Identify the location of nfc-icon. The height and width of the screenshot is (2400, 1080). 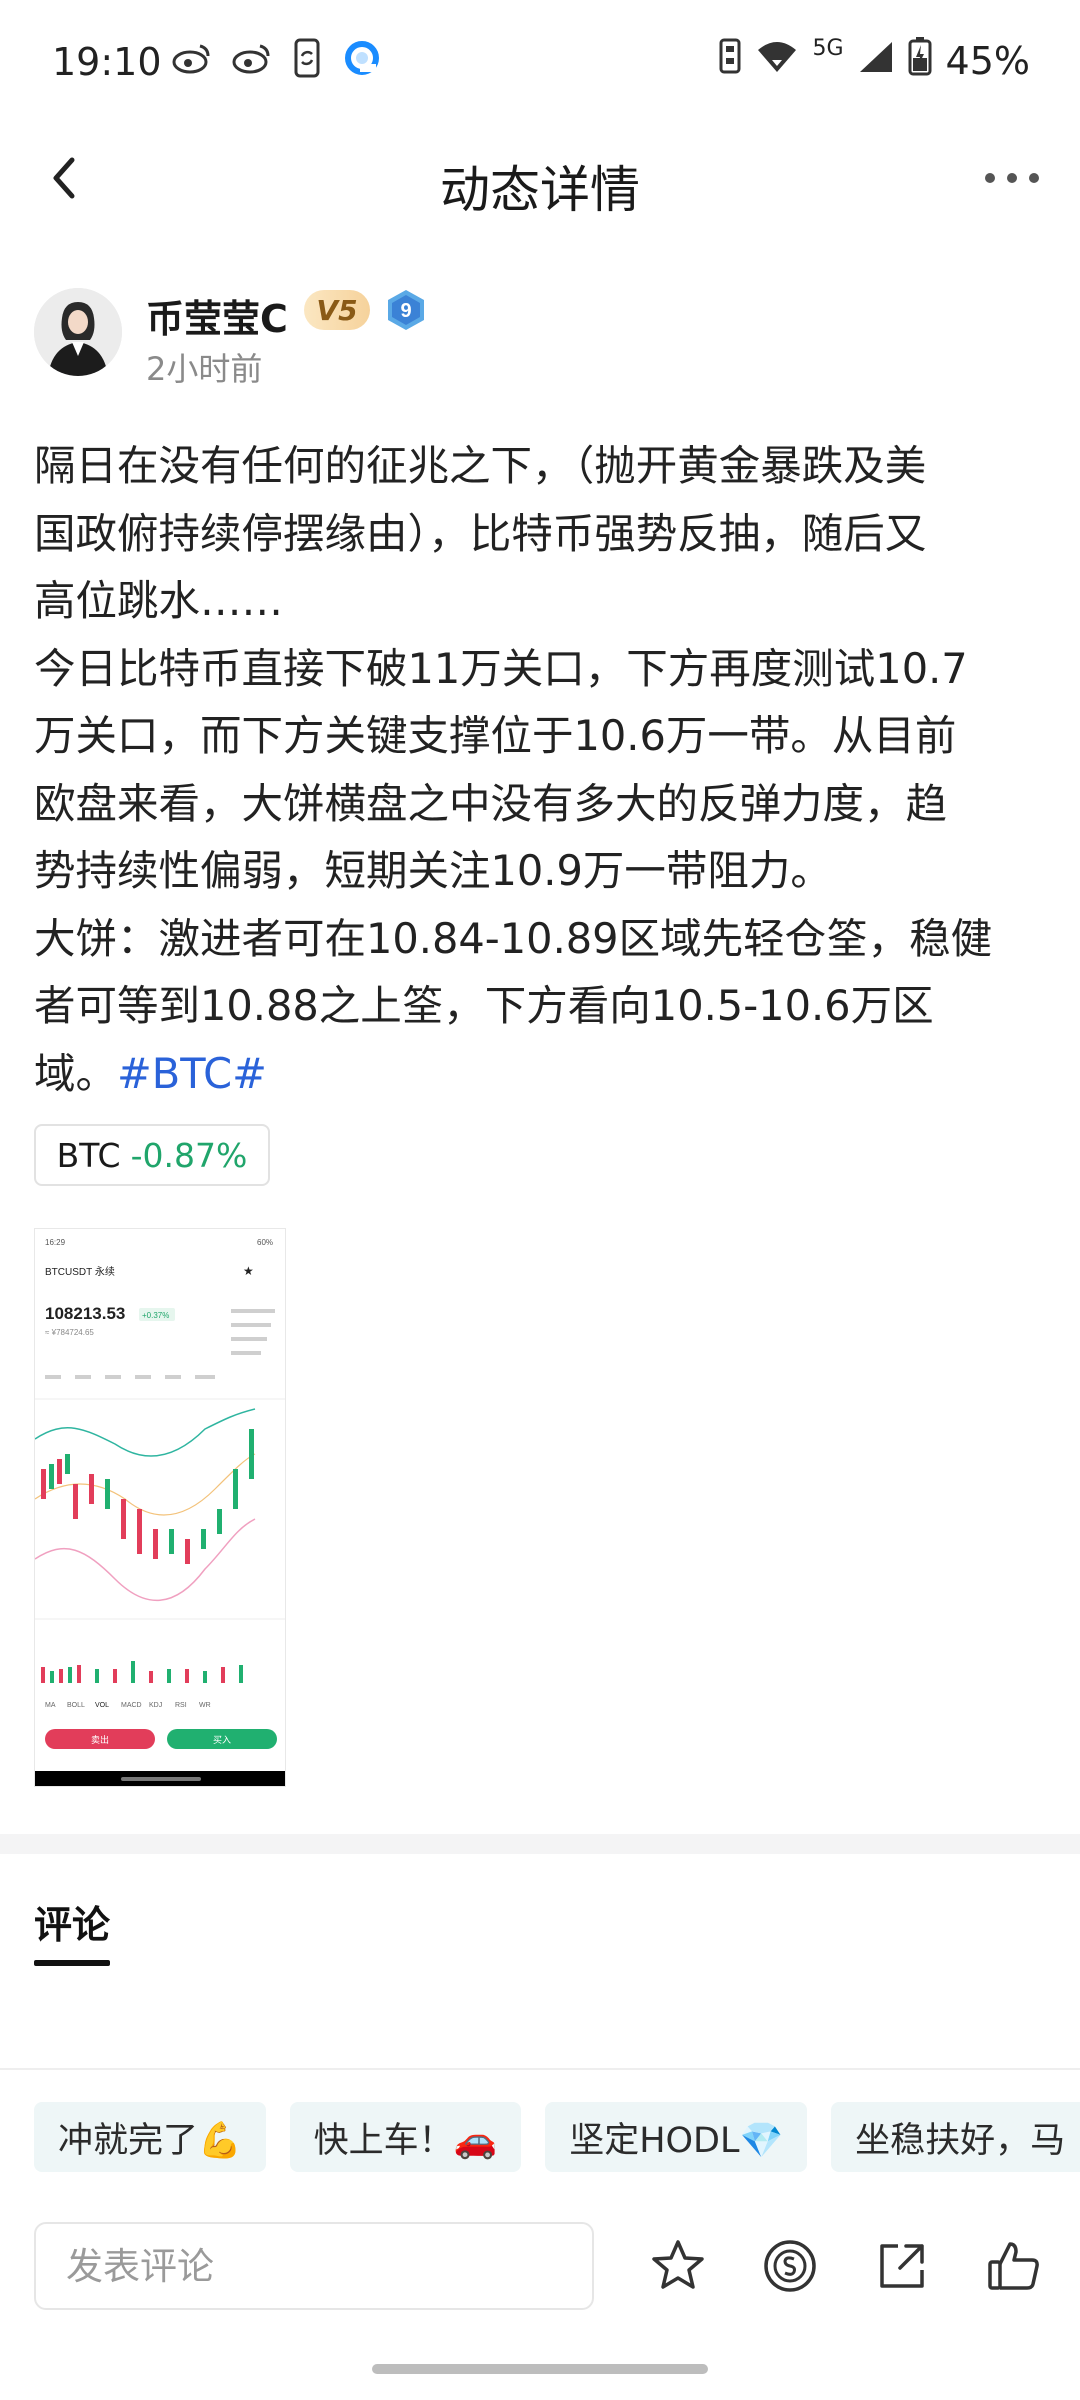
(730, 60).